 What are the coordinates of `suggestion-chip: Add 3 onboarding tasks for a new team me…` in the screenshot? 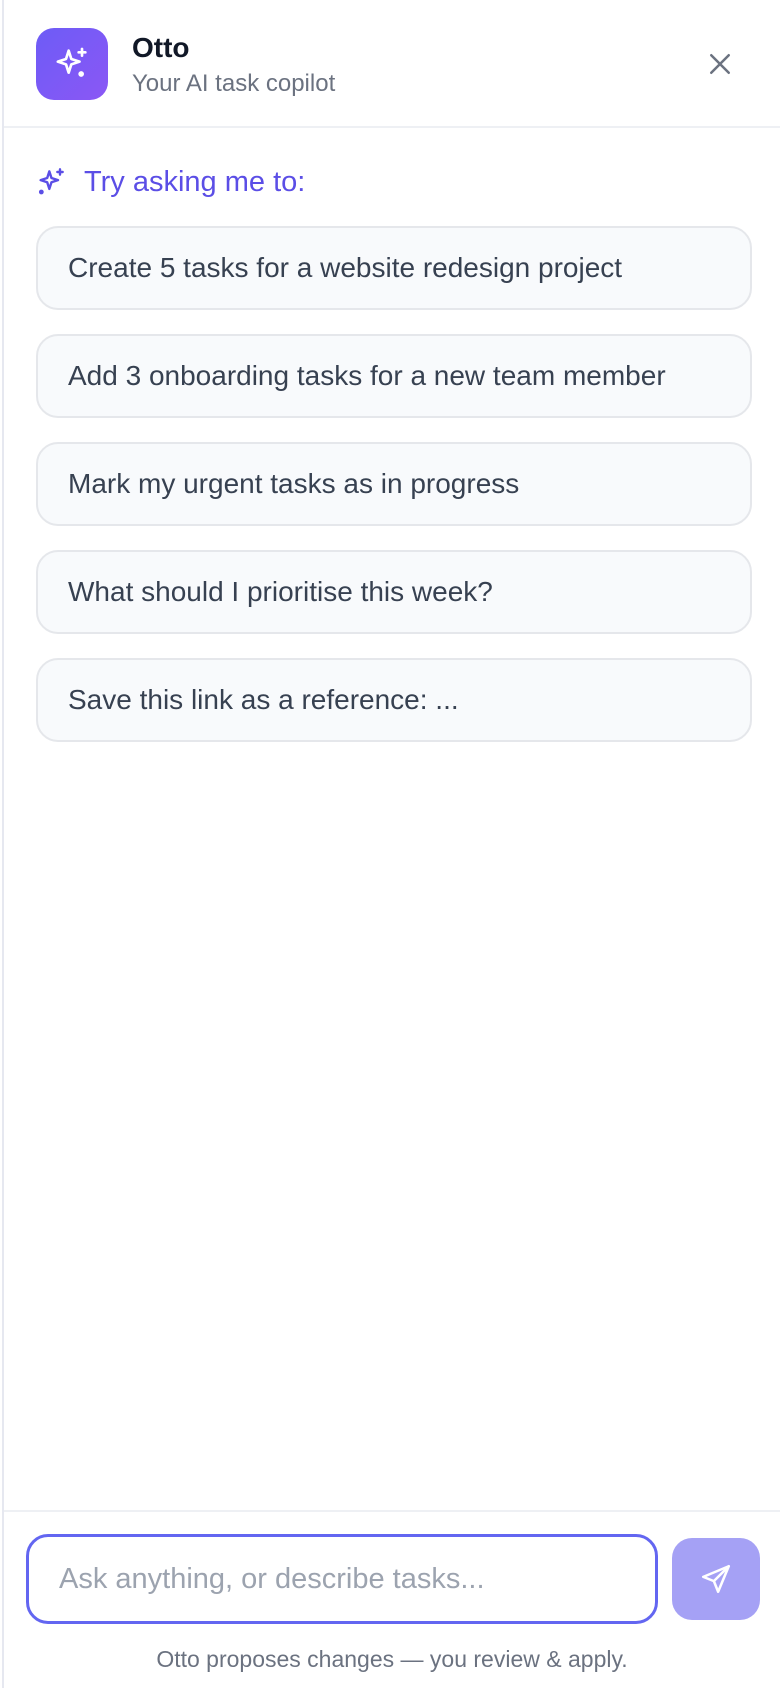 It's located at (394, 376).